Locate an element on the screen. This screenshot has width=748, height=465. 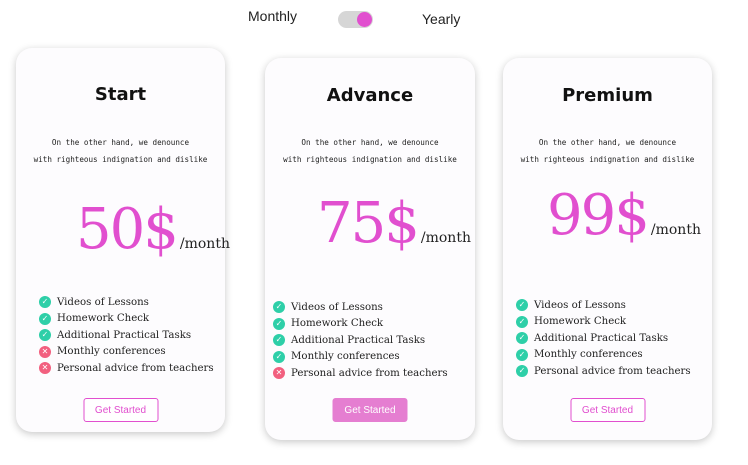
feature-item: ✓ Personal advice from teachers is located at coordinates (603, 371).